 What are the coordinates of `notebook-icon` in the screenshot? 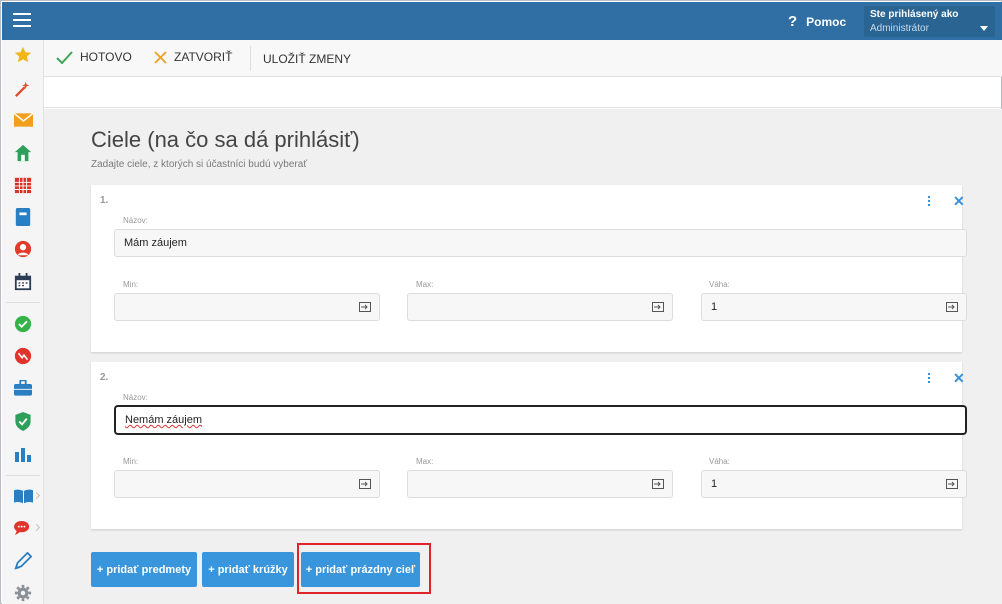 It's located at (23, 217).